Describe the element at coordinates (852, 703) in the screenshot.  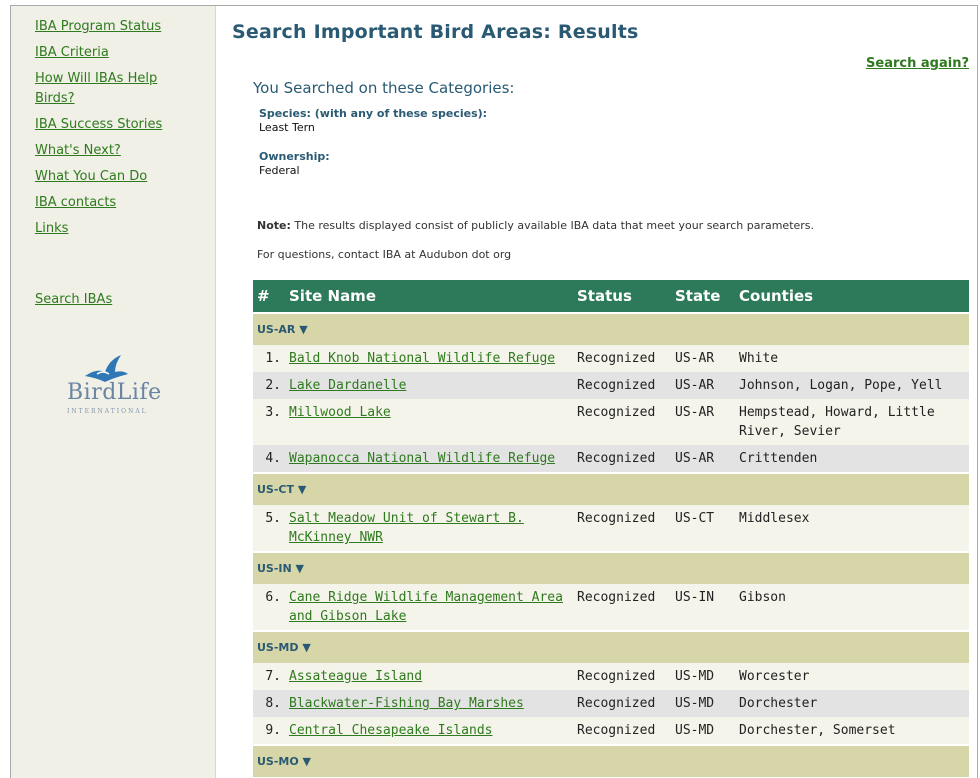
I see `cell-counties: Dorchester` at that location.